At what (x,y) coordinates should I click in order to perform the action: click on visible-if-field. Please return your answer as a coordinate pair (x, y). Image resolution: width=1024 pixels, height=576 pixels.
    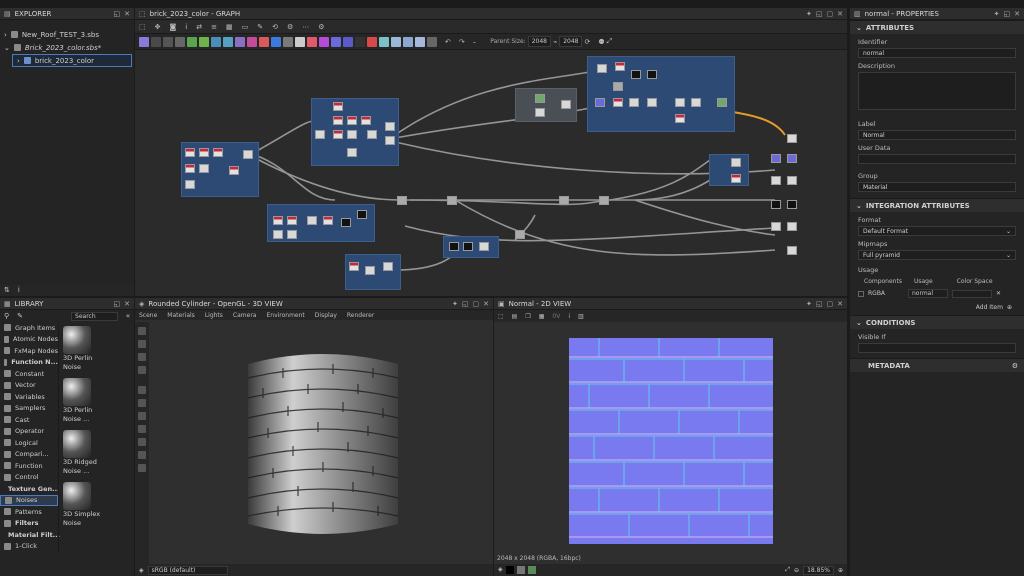
    Looking at the image, I should click on (937, 348).